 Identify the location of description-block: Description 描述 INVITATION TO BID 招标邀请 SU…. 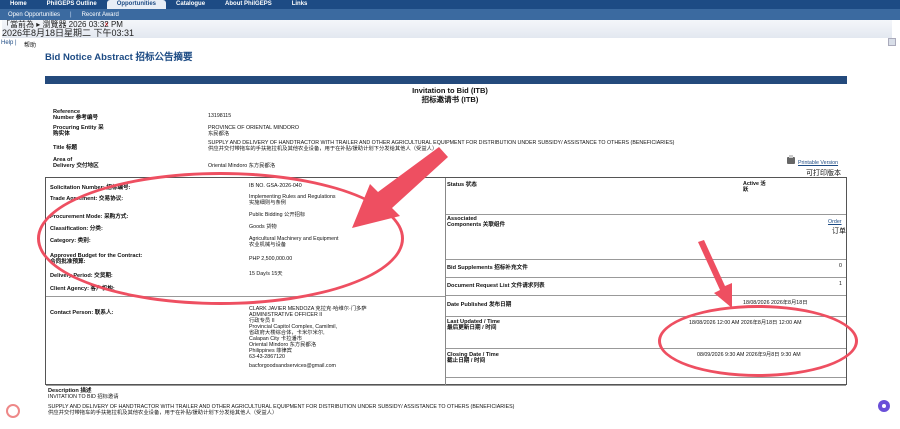
(281, 402).